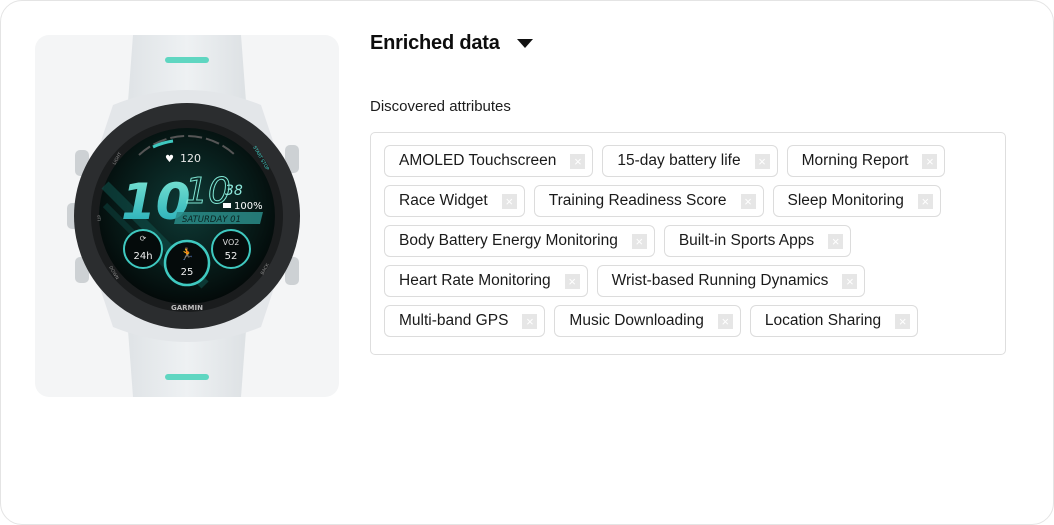 This screenshot has width=1054, height=525. What do you see at coordinates (746, 241) in the screenshot?
I see `attribute-chip-label: Built-in Sports Apps` at bounding box center [746, 241].